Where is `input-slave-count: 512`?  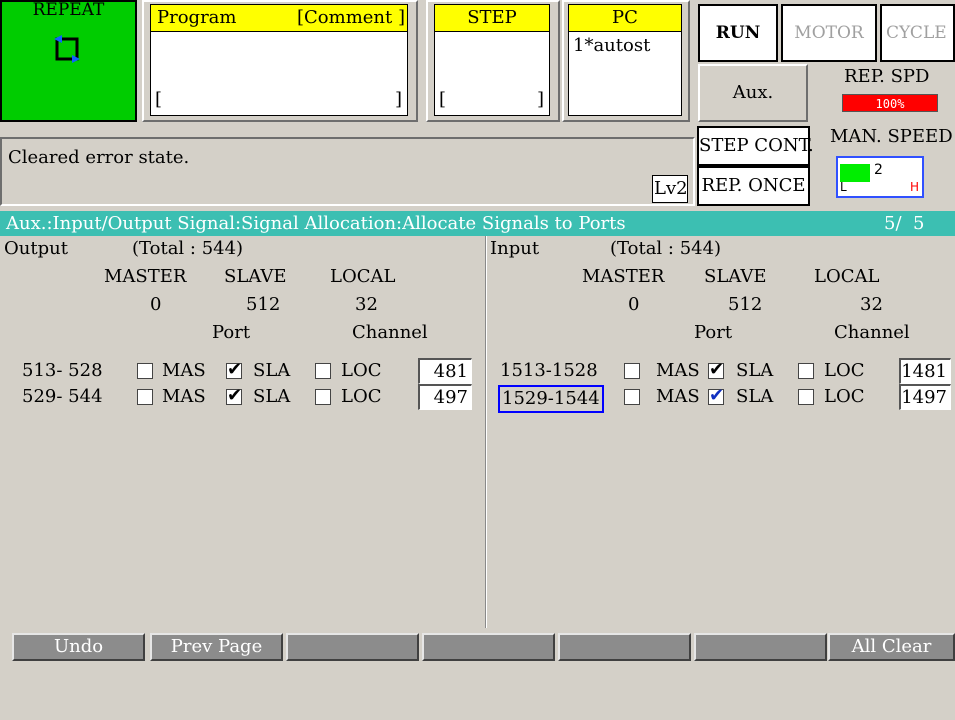
input-slave-count: 512 is located at coordinates (745, 304).